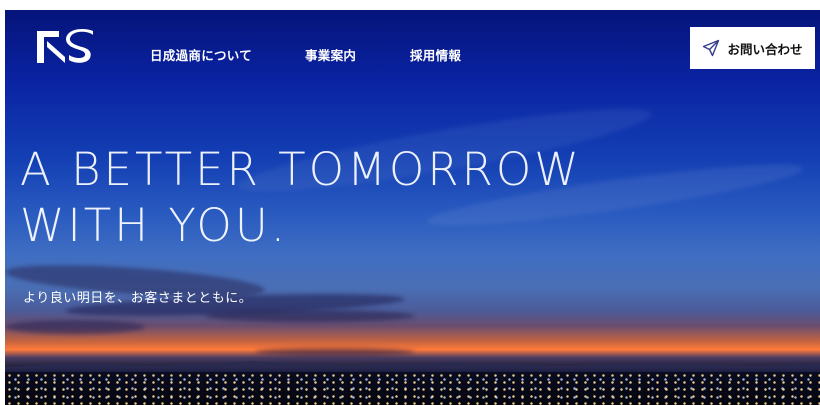 This screenshot has height=405, width=820. What do you see at coordinates (435, 54) in the screenshot?
I see `nav-item-recruit: 採用情報` at bounding box center [435, 54].